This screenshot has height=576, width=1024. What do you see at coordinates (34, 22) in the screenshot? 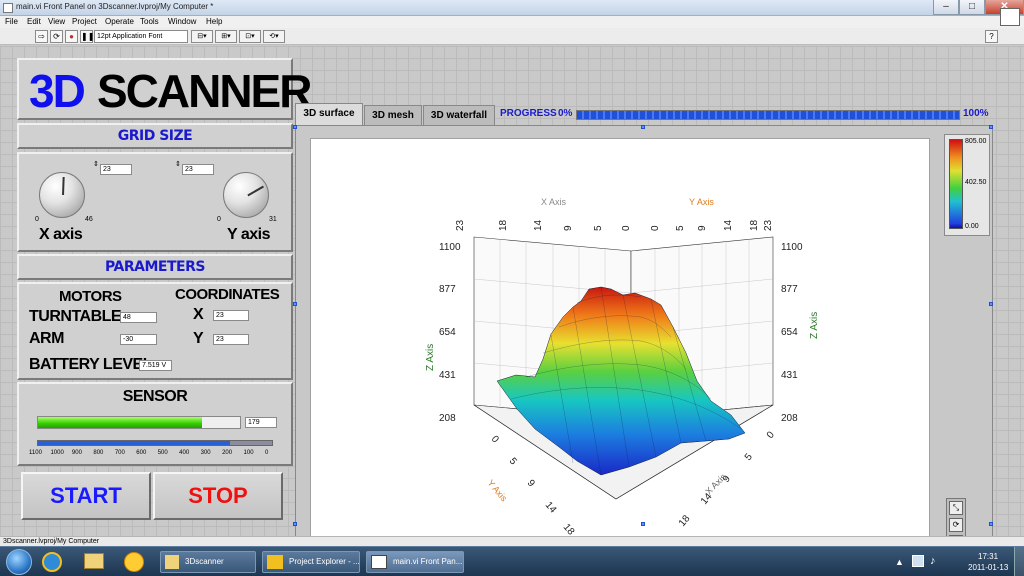
I see `menu-edit: Edit` at bounding box center [34, 22].